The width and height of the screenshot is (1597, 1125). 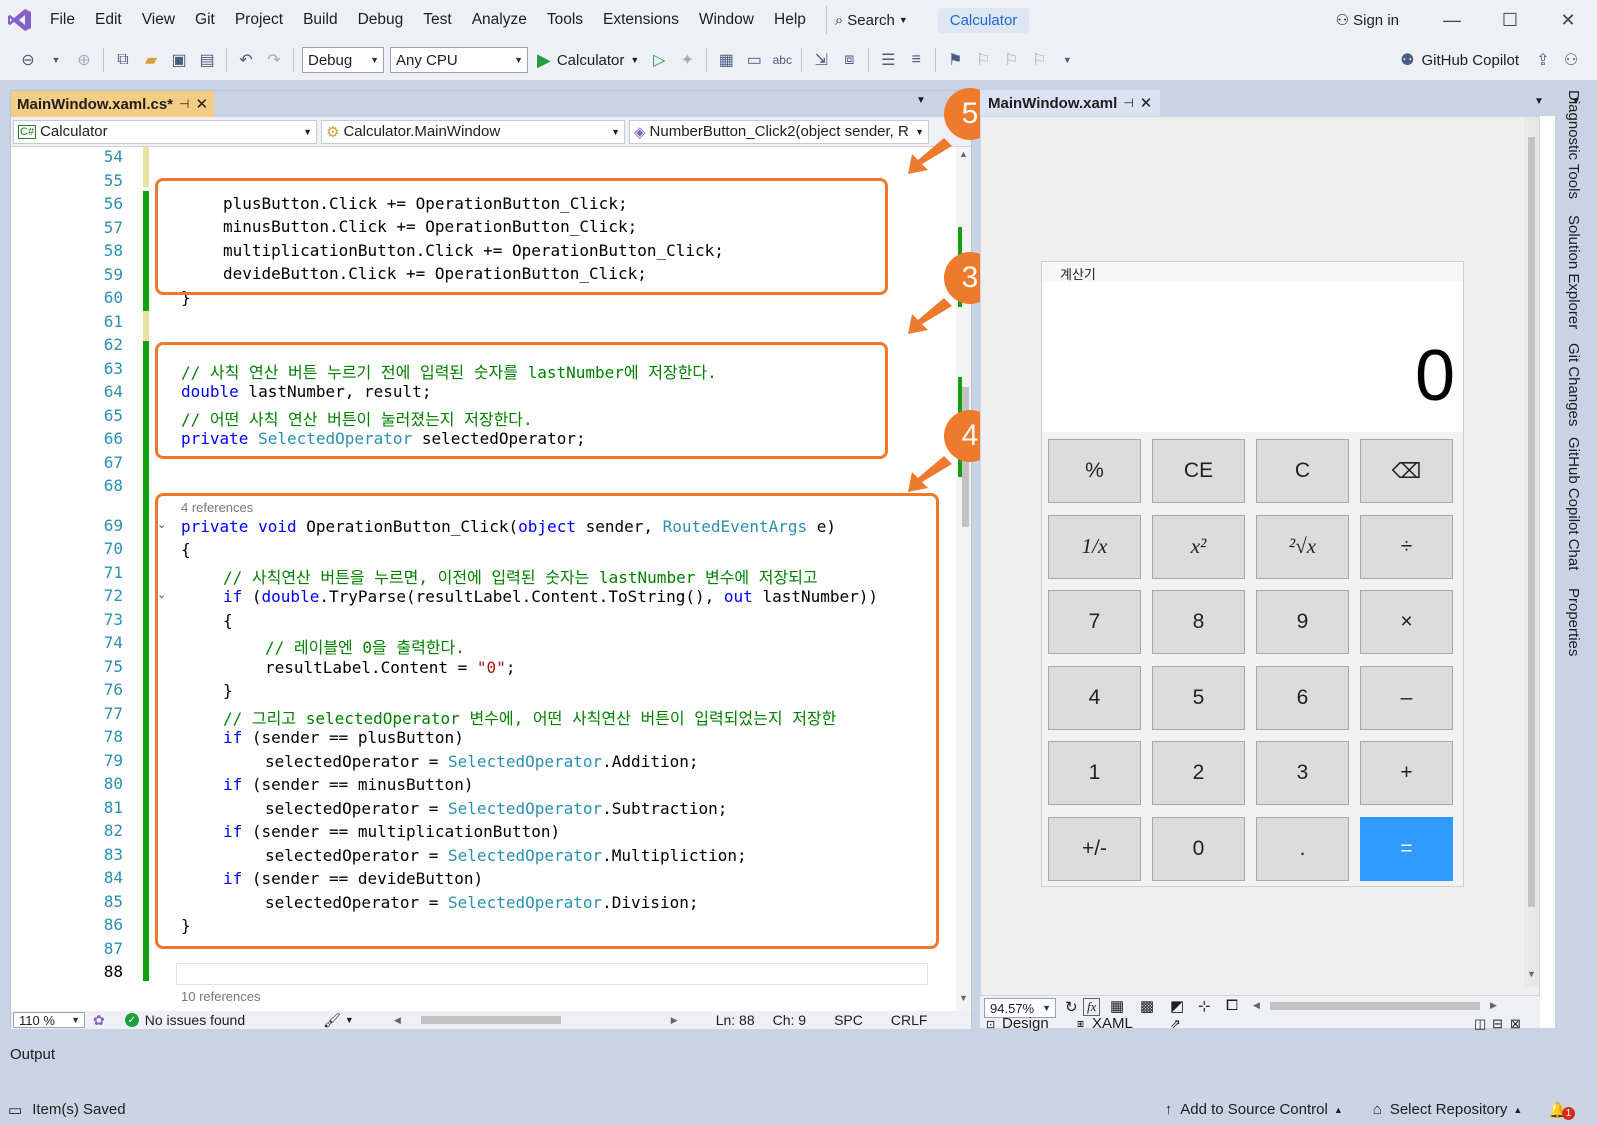 What do you see at coordinates (789, 1020) in the screenshot?
I see `column-indicator: Ch: 9` at bounding box center [789, 1020].